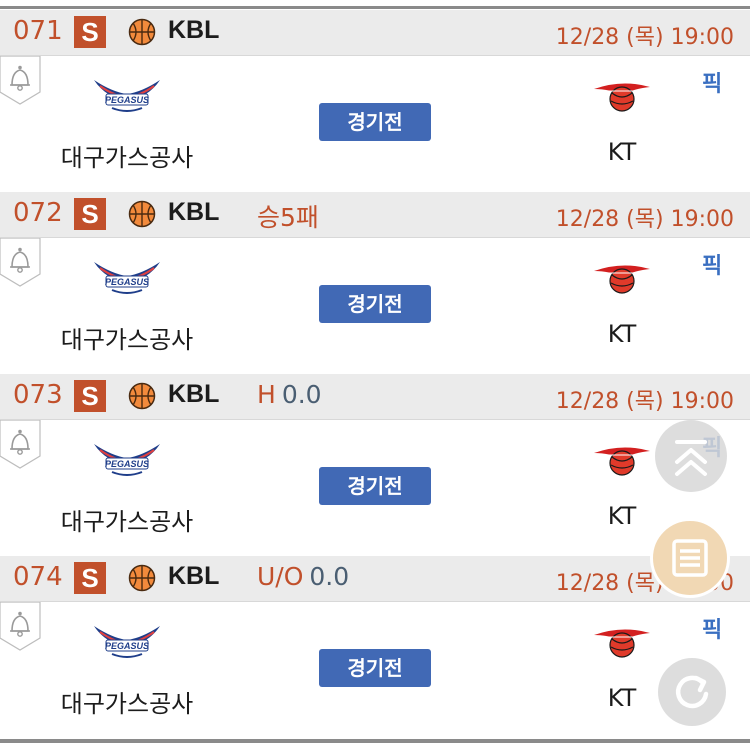 This screenshot has height=746, width=750. Describe the element at coordinates (375, 741) in the screenshot. I see `bottom-divider` at that location.